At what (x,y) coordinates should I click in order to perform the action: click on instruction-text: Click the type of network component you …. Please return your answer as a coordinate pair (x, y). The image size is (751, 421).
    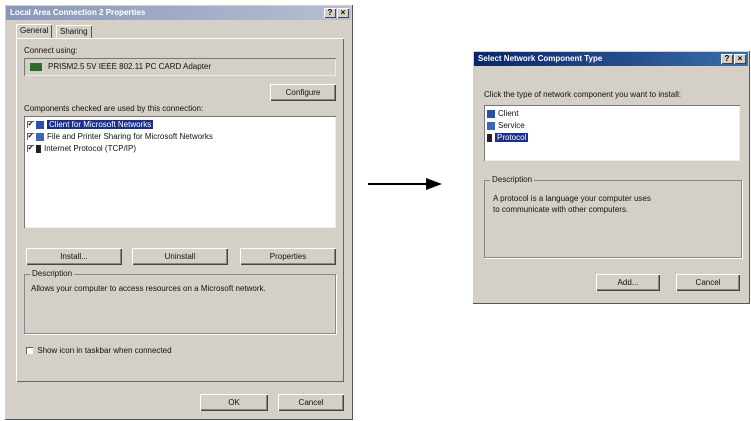
    Looking at the image, I should click on (582, 94).